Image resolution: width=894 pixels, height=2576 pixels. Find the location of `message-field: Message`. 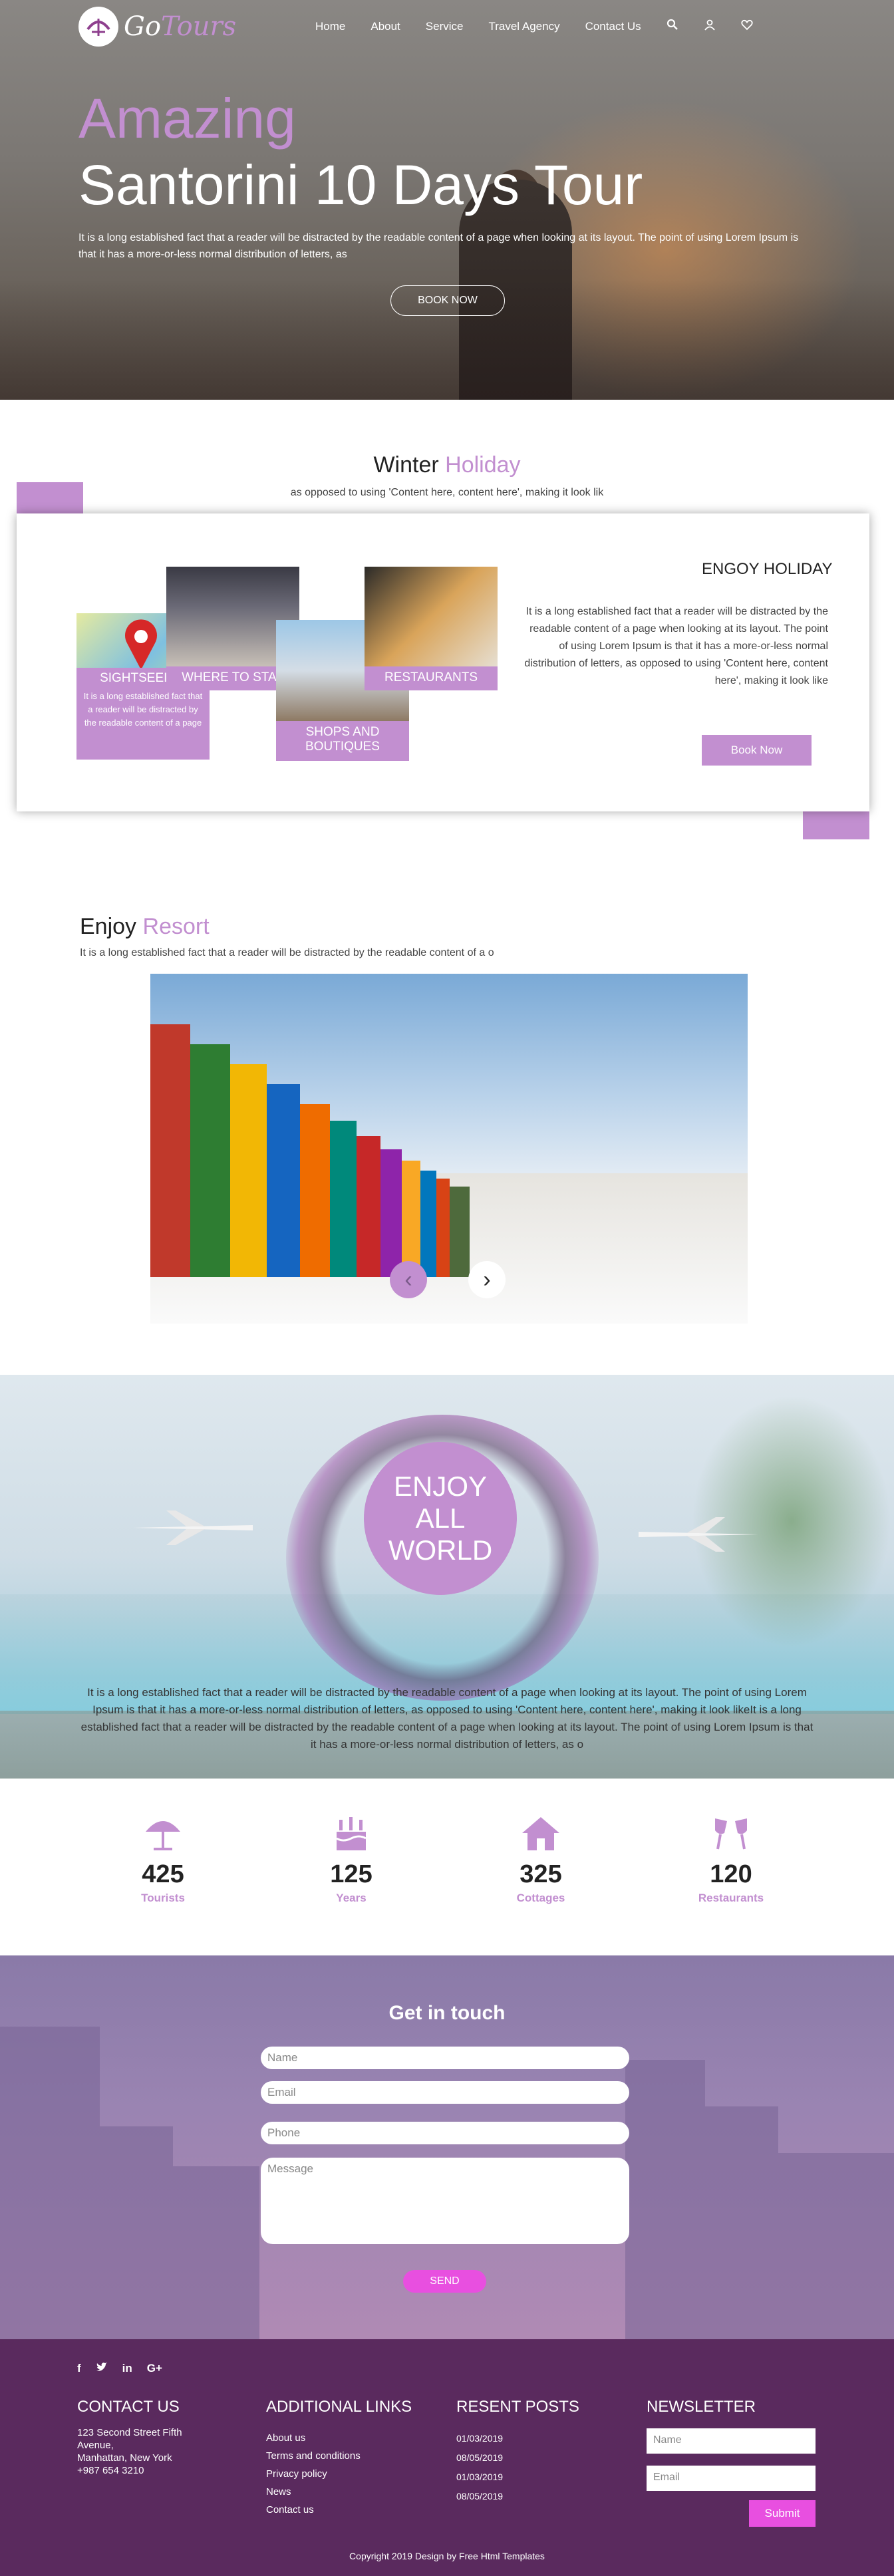

message-field: Message is located at coordinates (445, 2201).